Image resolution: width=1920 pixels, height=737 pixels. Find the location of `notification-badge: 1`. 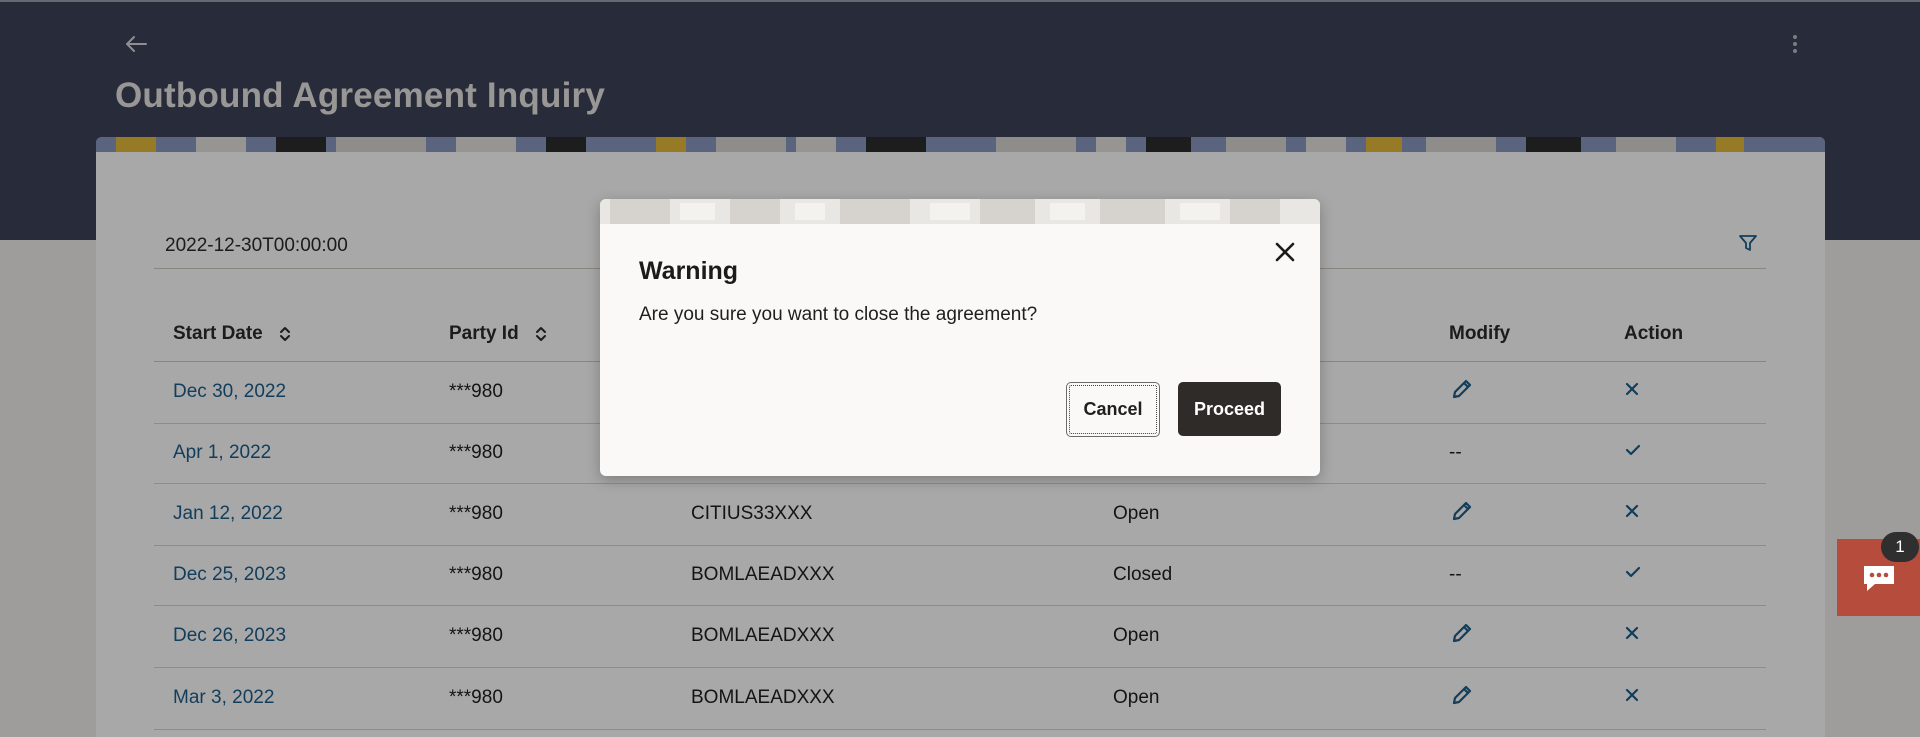

notification-badge: 1 is located at coordinates (1900, 547).